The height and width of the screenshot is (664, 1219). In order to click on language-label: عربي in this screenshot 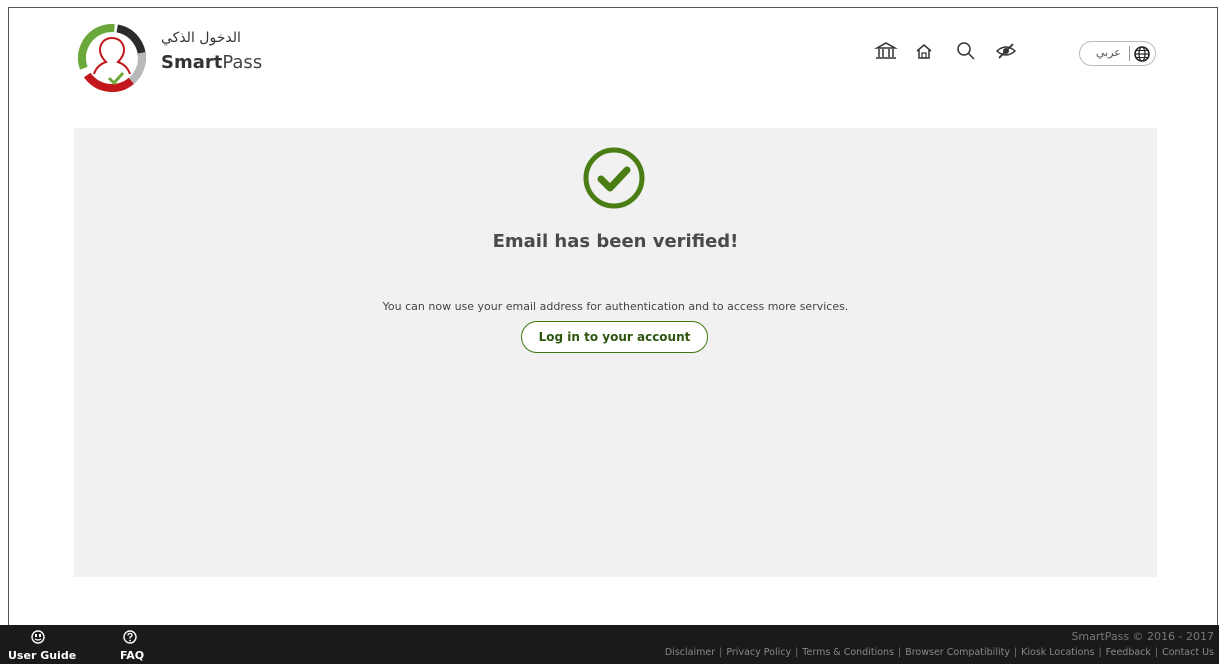, I will do `click(1108, 52)`.